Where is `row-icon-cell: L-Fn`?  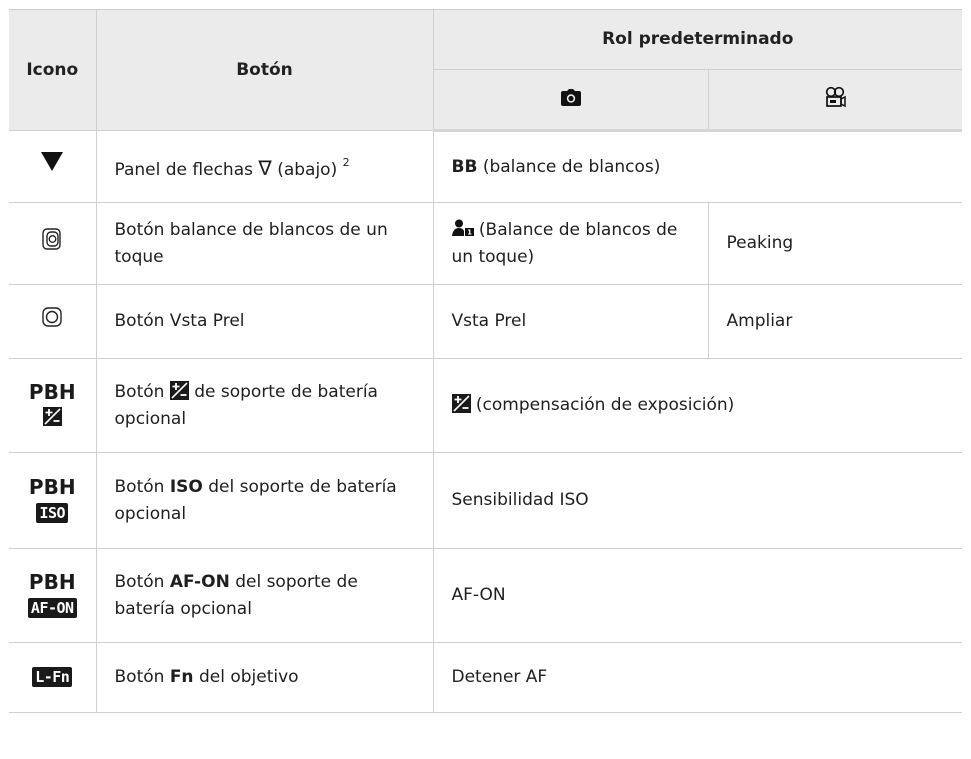 row-icon-cell: L-Fn is located at coordinates (53, 677).